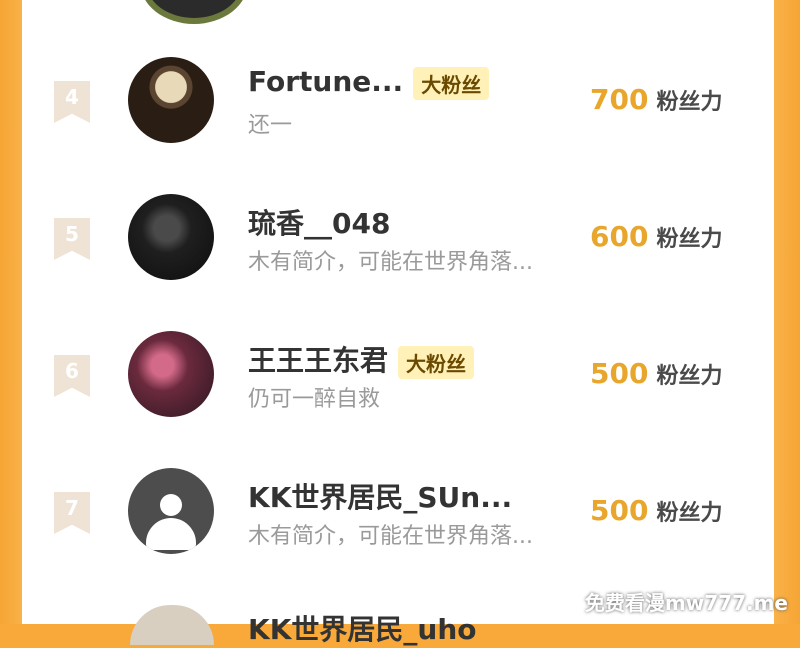 This screenshot has width=800, height=648. I want to click on user-name-text: 琉香__048, so click(319, 223).